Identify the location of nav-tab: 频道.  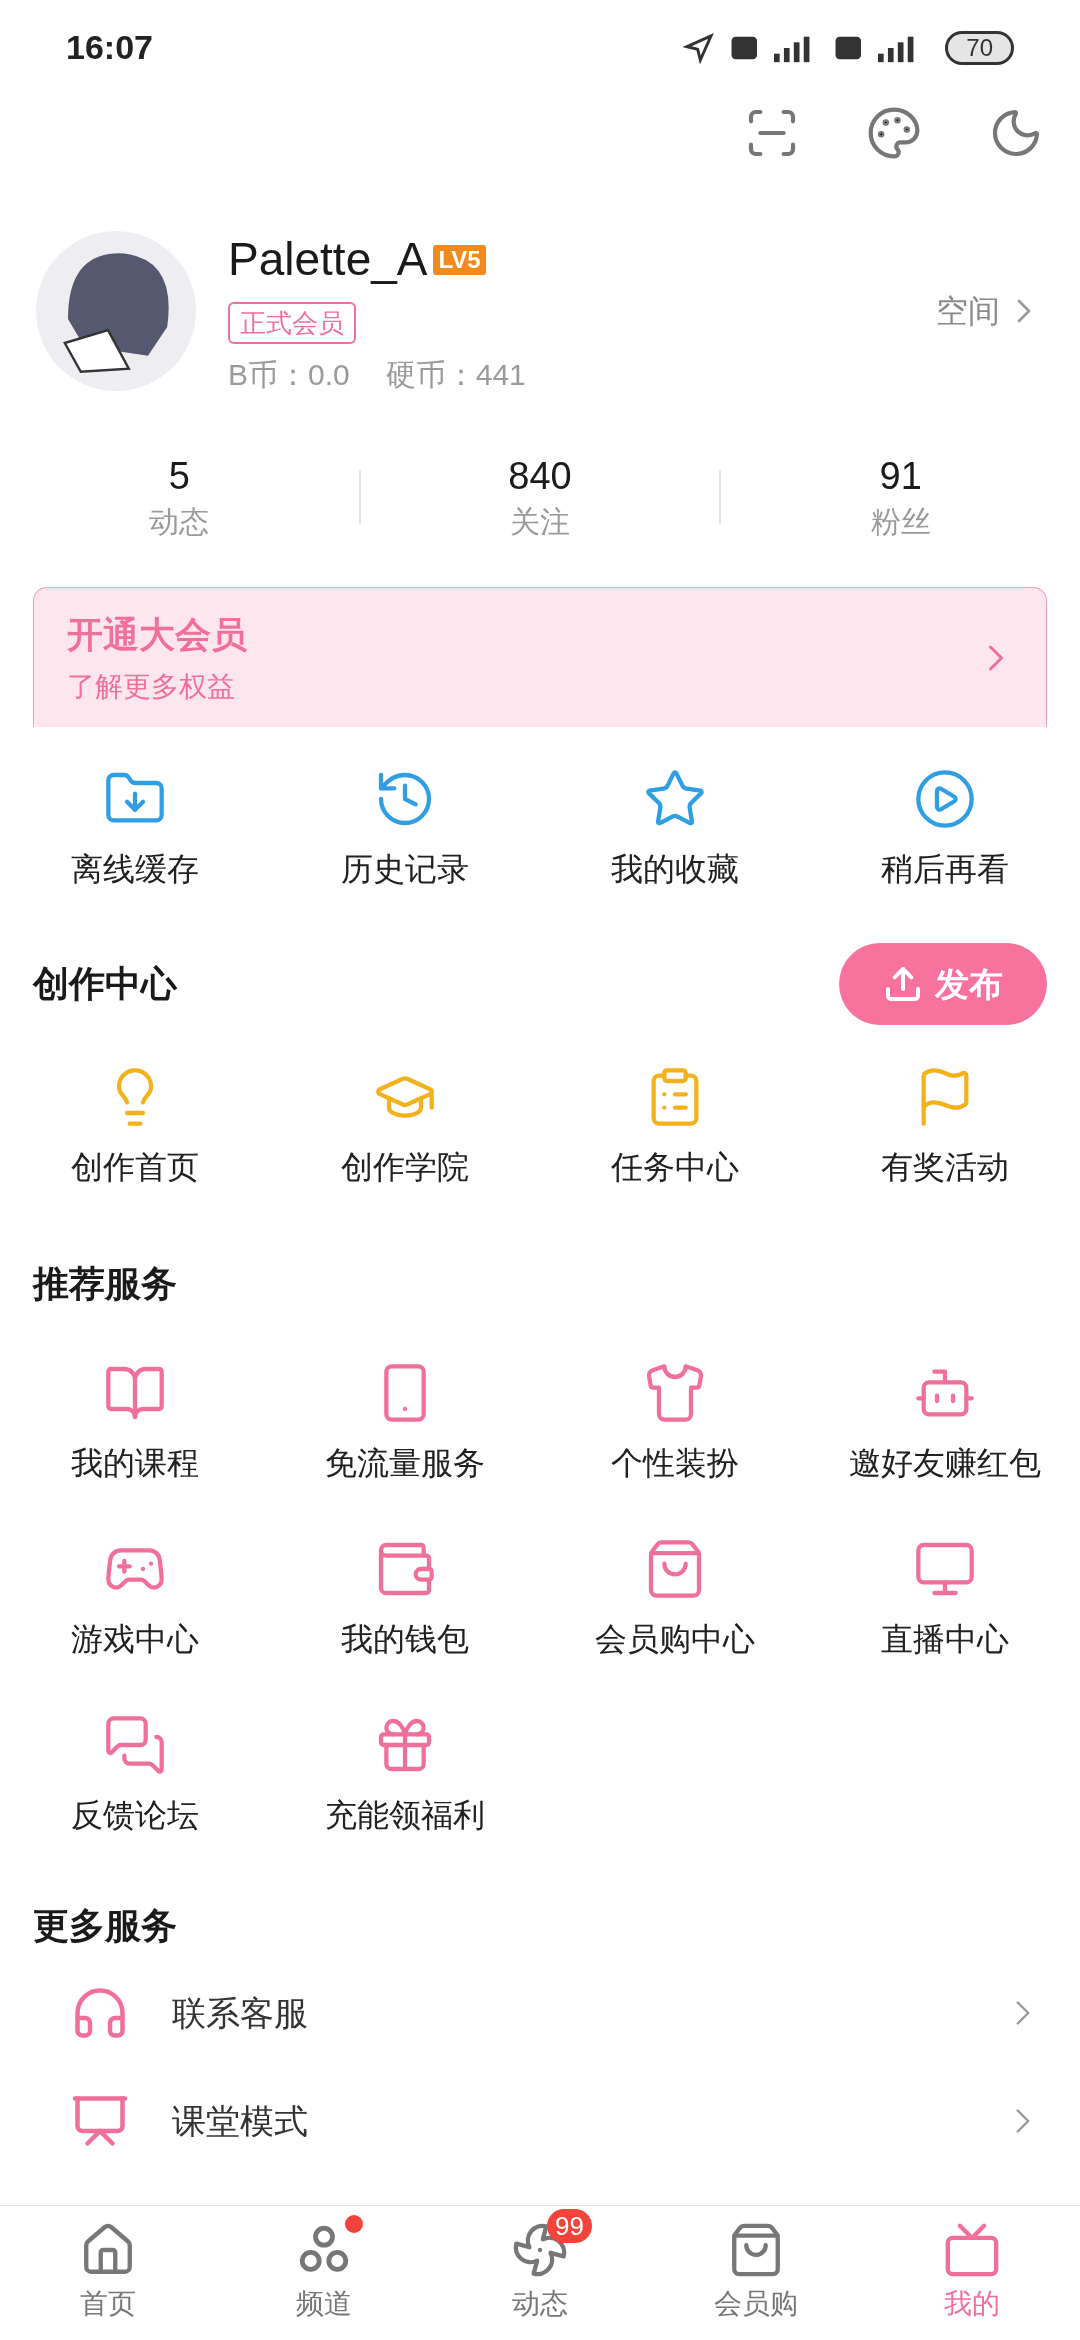
(324, 2273).